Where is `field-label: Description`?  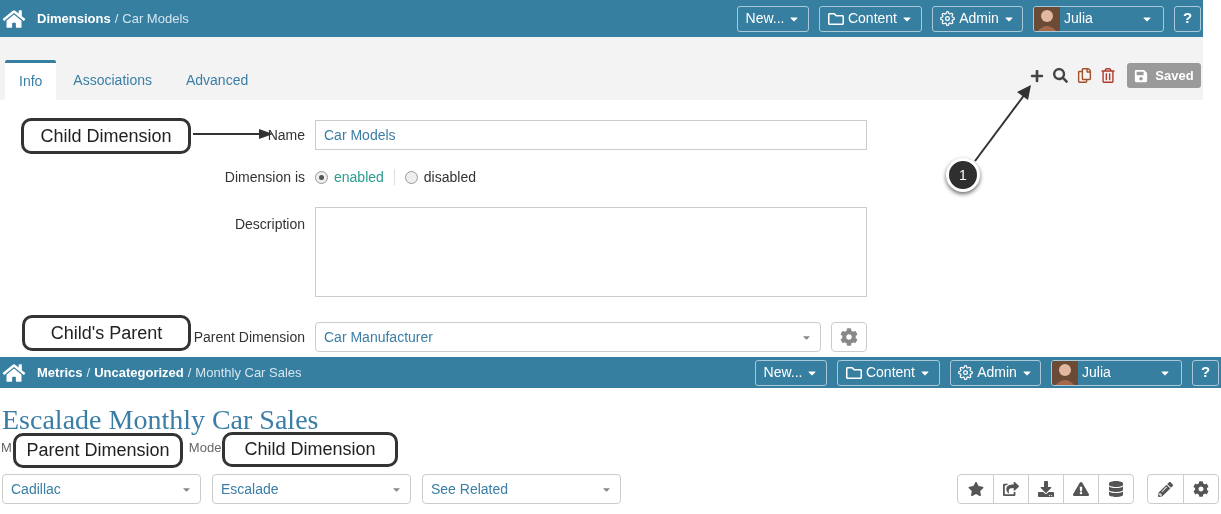
field-label: Description is located at coordinates (269, 224).